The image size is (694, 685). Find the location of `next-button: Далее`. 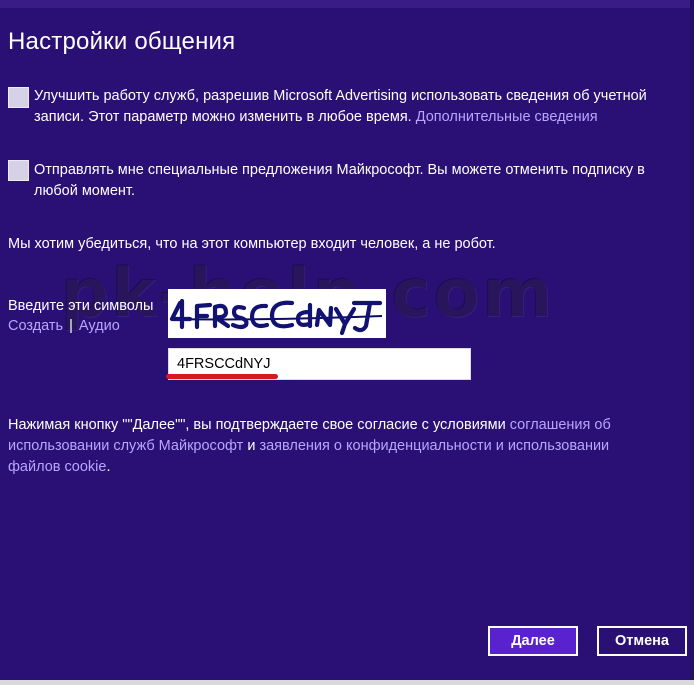

next-button: Далее is located at coordinates (533, 641).